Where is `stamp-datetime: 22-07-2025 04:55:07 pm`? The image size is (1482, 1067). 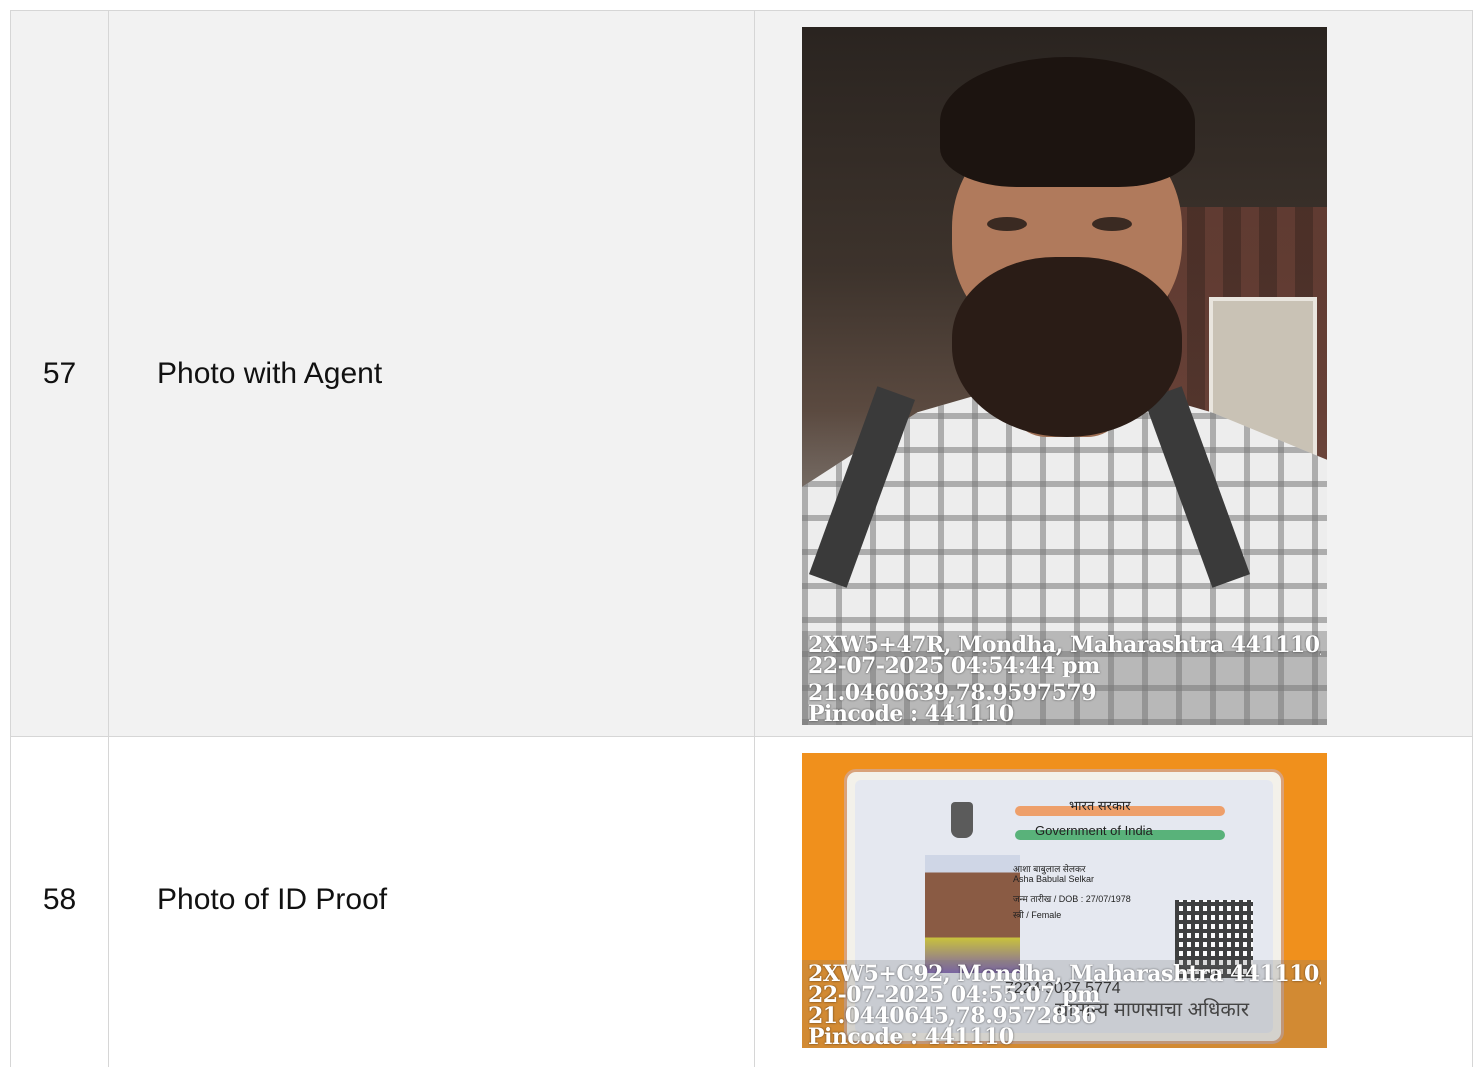 stamp-datetime: 22-07-2025 04:55:07 pm is located at coordinates (954, 995).